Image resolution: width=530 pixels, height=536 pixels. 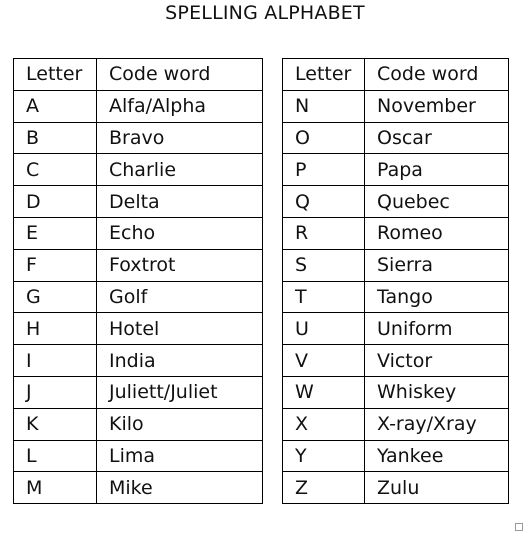 I want to click on code-word-cell: X-ray/Xray, so click(x=436, y=424).